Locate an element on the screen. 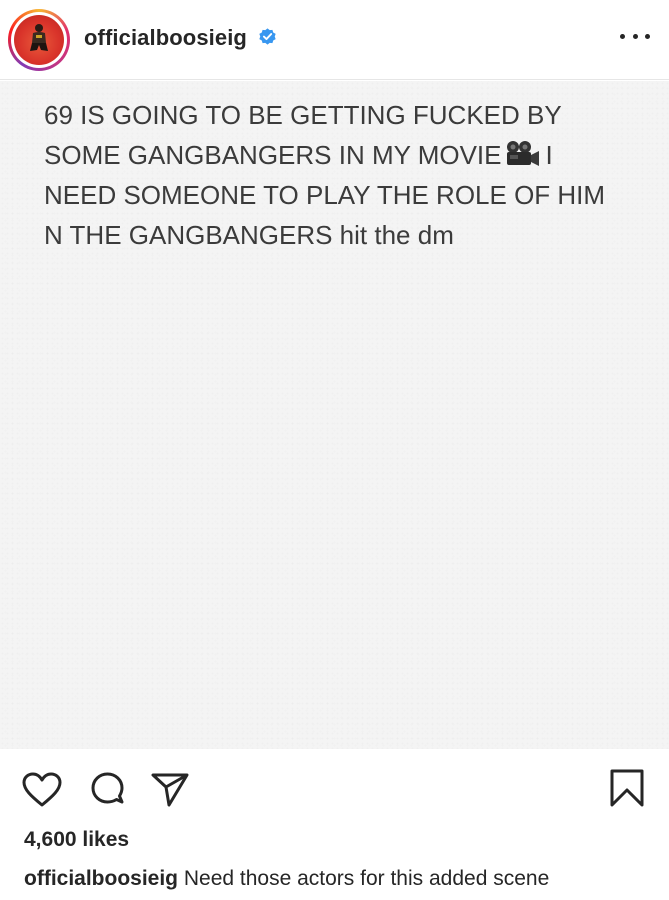 This screenshot has height=900, width=669. avatar-figure-icon is located at coordinates (39, 37).